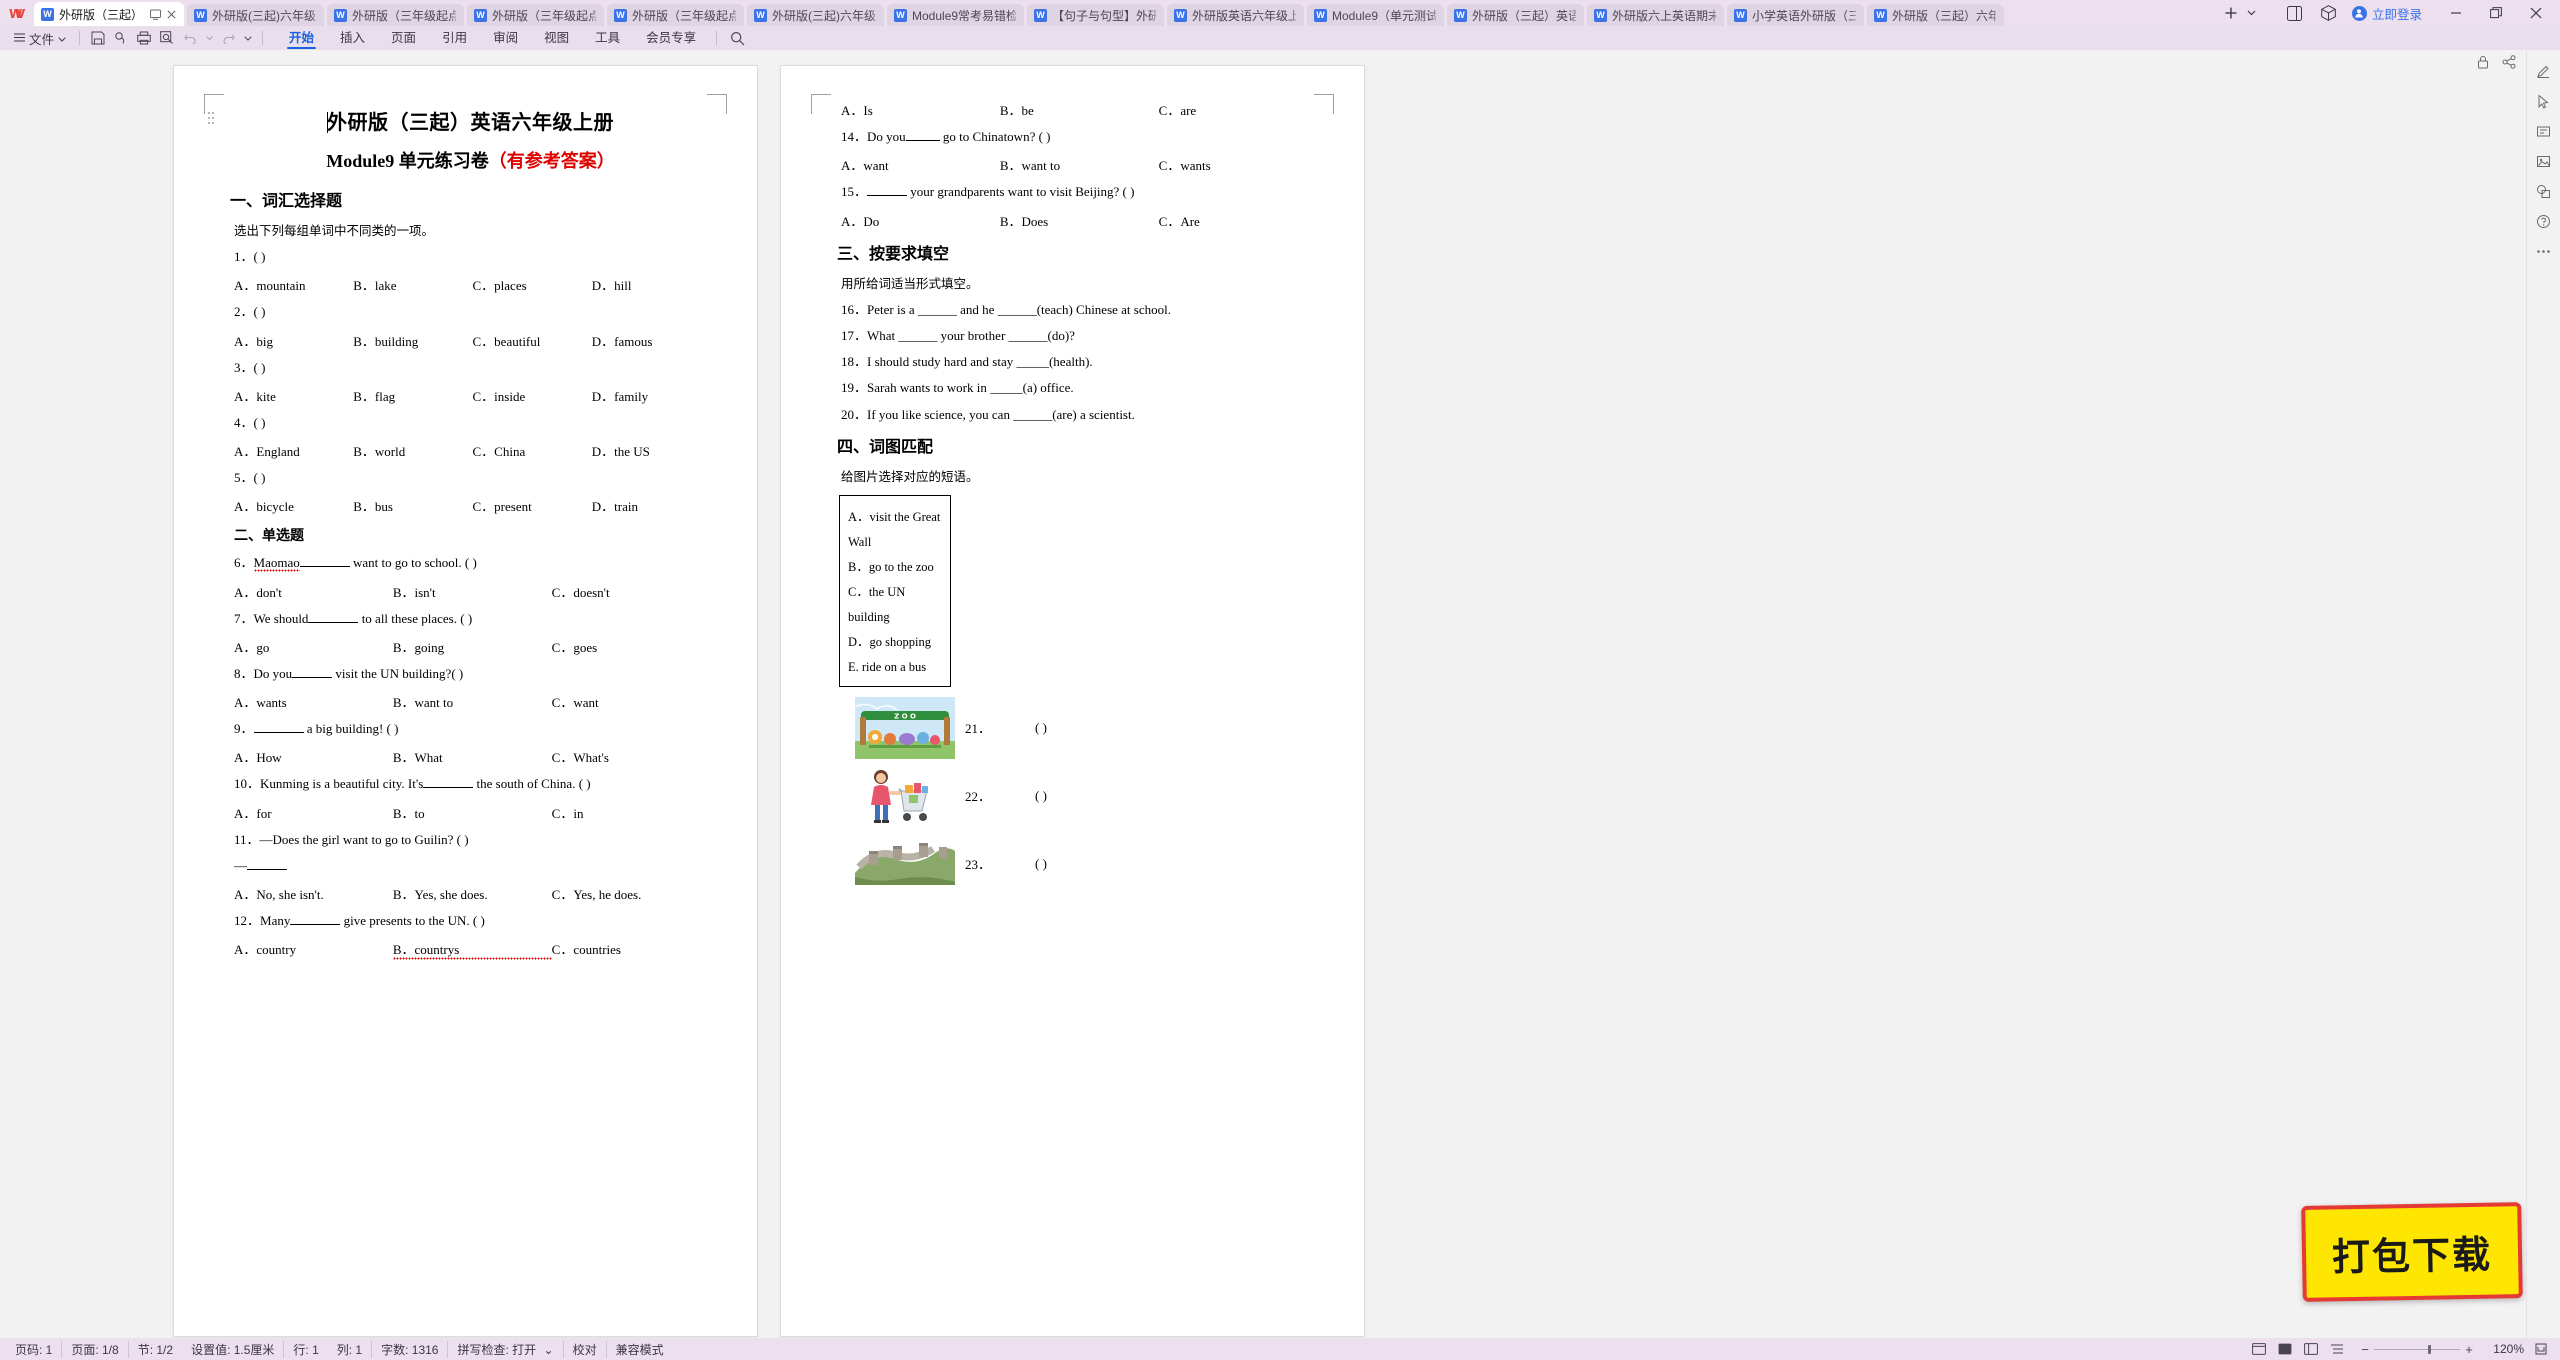 The image size is (2560, 1360). What do you see at coordinates (409, 1349) in the screenshot?
I see `status-word-count: 字数: 1316` at bounding box center [409, 1349].